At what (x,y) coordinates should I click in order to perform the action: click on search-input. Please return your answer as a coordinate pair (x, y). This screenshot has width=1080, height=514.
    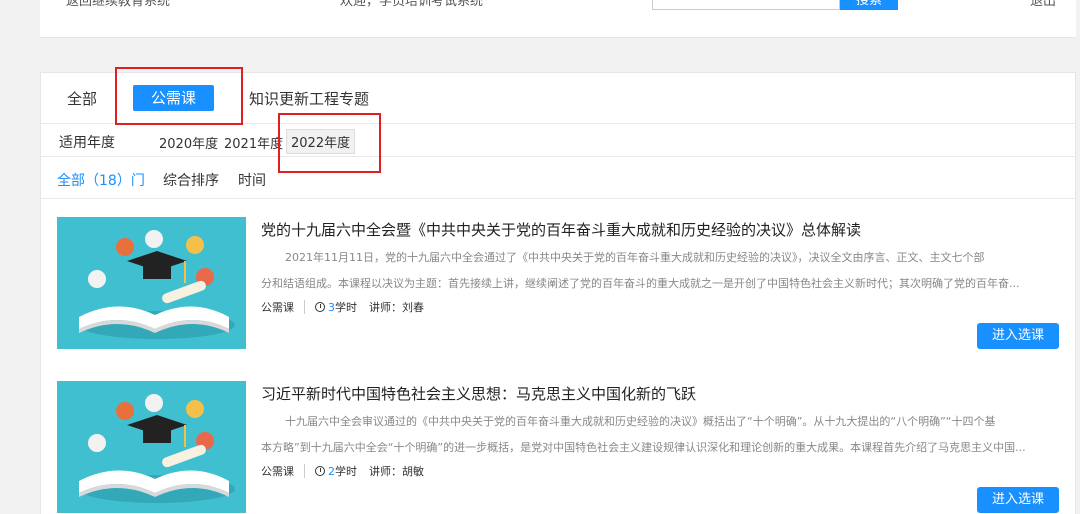
    Looking at the image, I should click on (746, 5).